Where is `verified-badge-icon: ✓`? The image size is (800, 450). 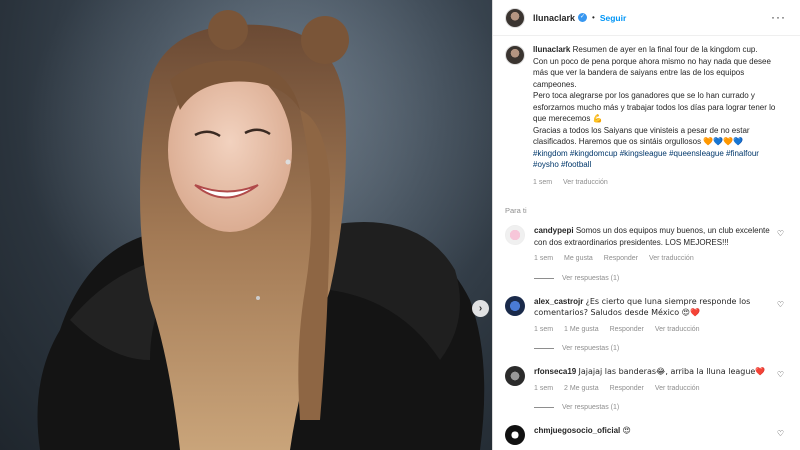 verified-badge-icon: ✓ is located at coordinates (583, 17).